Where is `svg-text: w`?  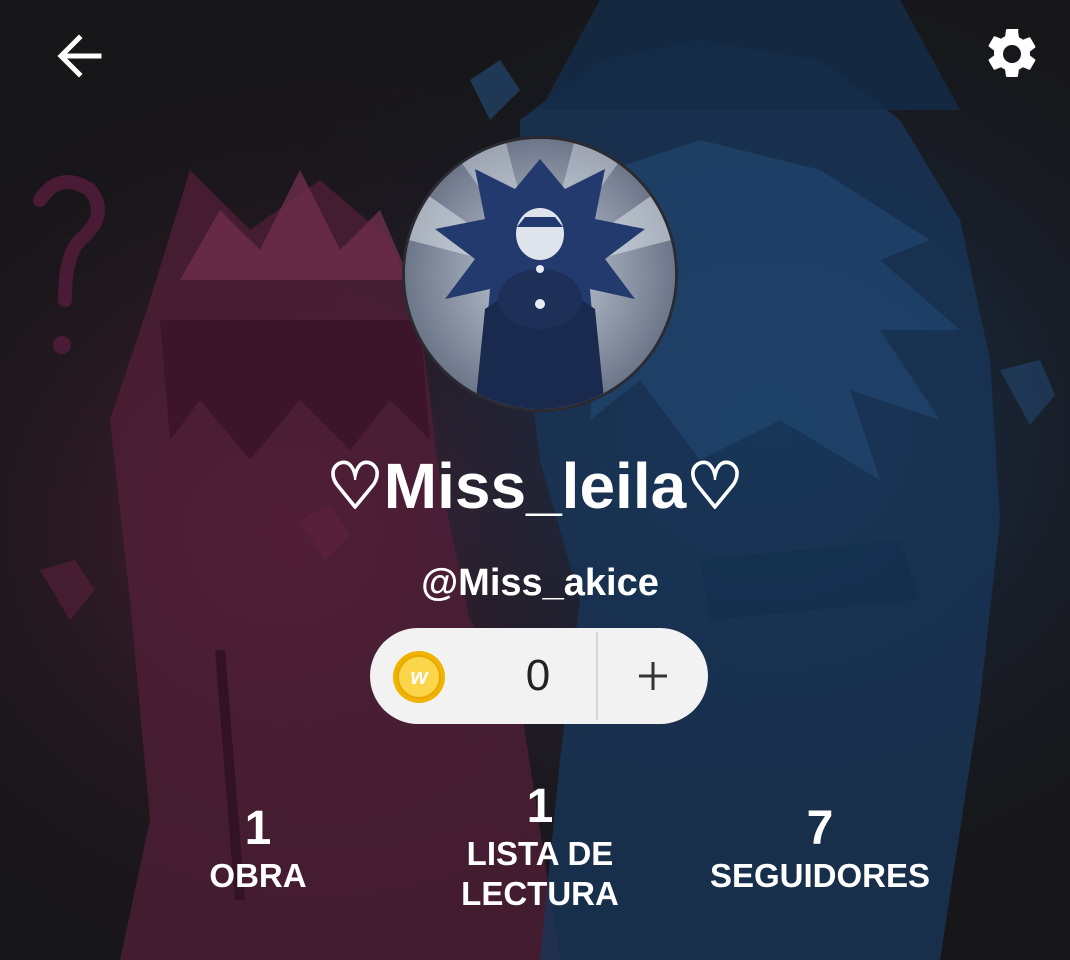 svg-text: w is located at coordinates (419, 676).